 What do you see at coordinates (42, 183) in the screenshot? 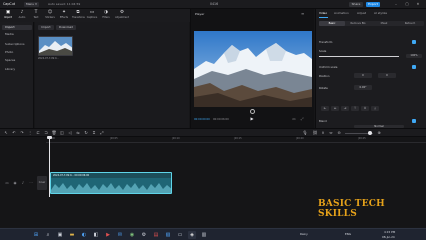
I see `cover-button: Cover` at bounding box center [42, 183].